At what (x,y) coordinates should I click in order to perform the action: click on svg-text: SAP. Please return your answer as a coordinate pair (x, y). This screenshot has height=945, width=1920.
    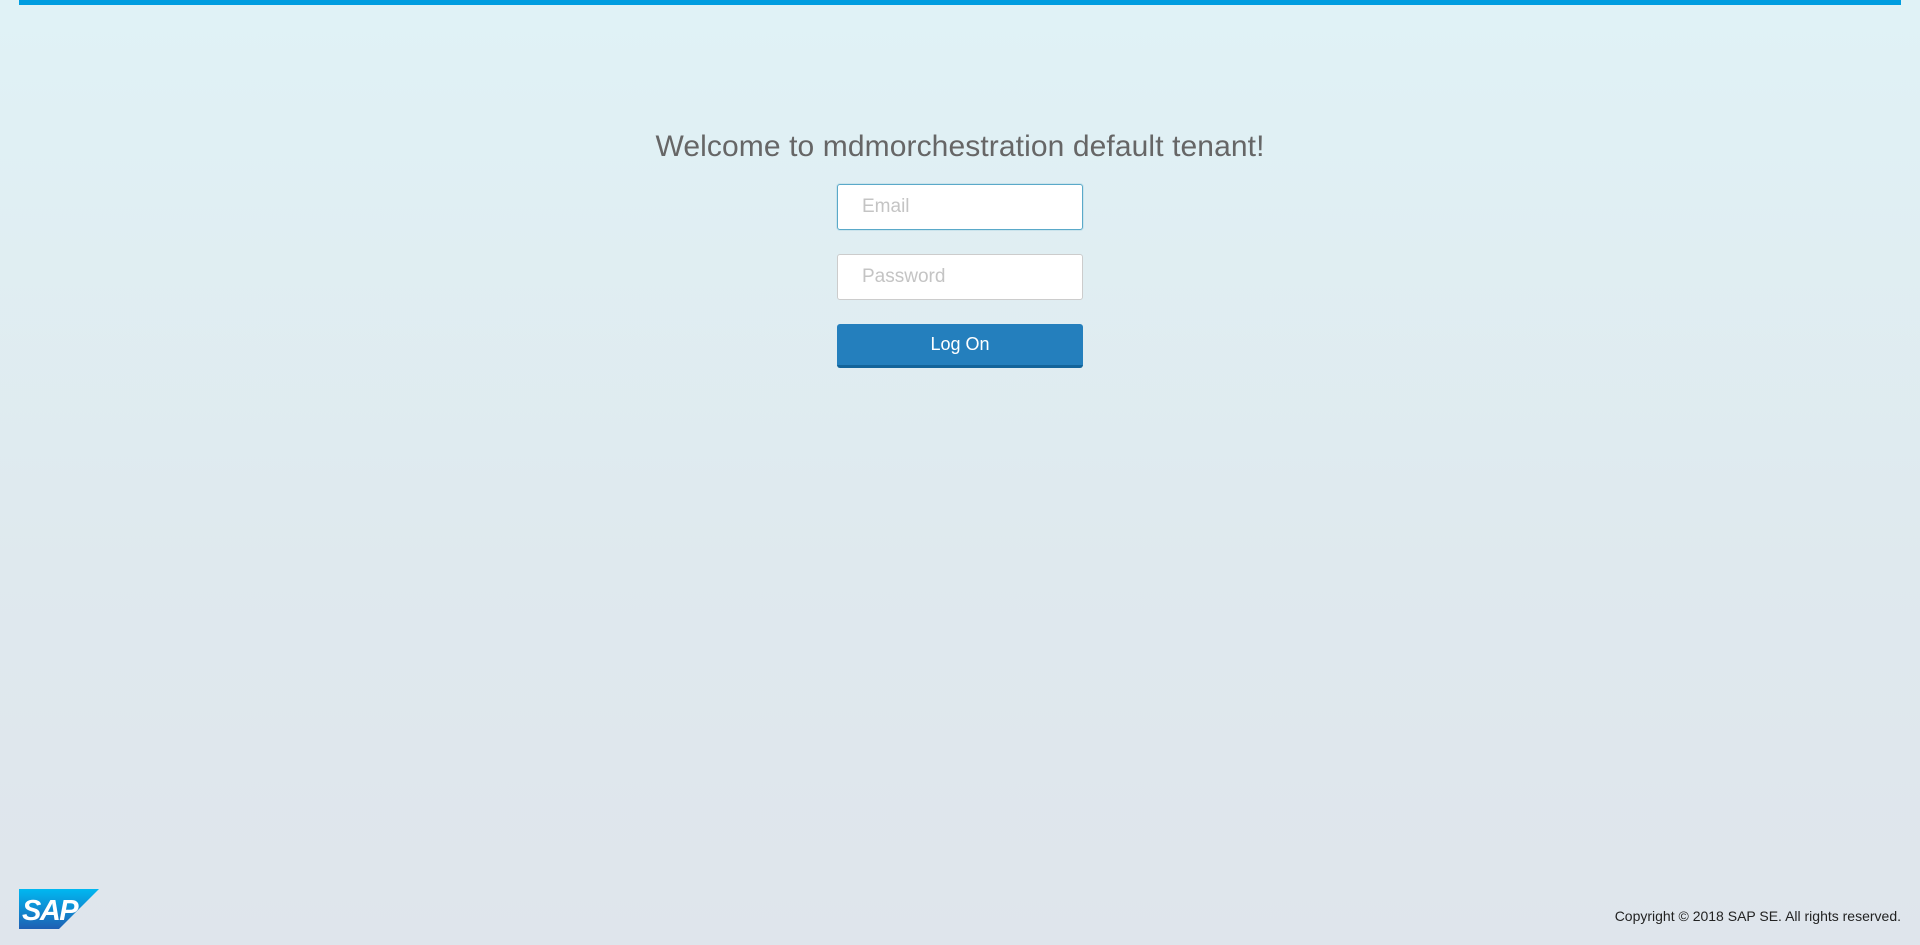
    Looking at the image, I should click on (50, 911).